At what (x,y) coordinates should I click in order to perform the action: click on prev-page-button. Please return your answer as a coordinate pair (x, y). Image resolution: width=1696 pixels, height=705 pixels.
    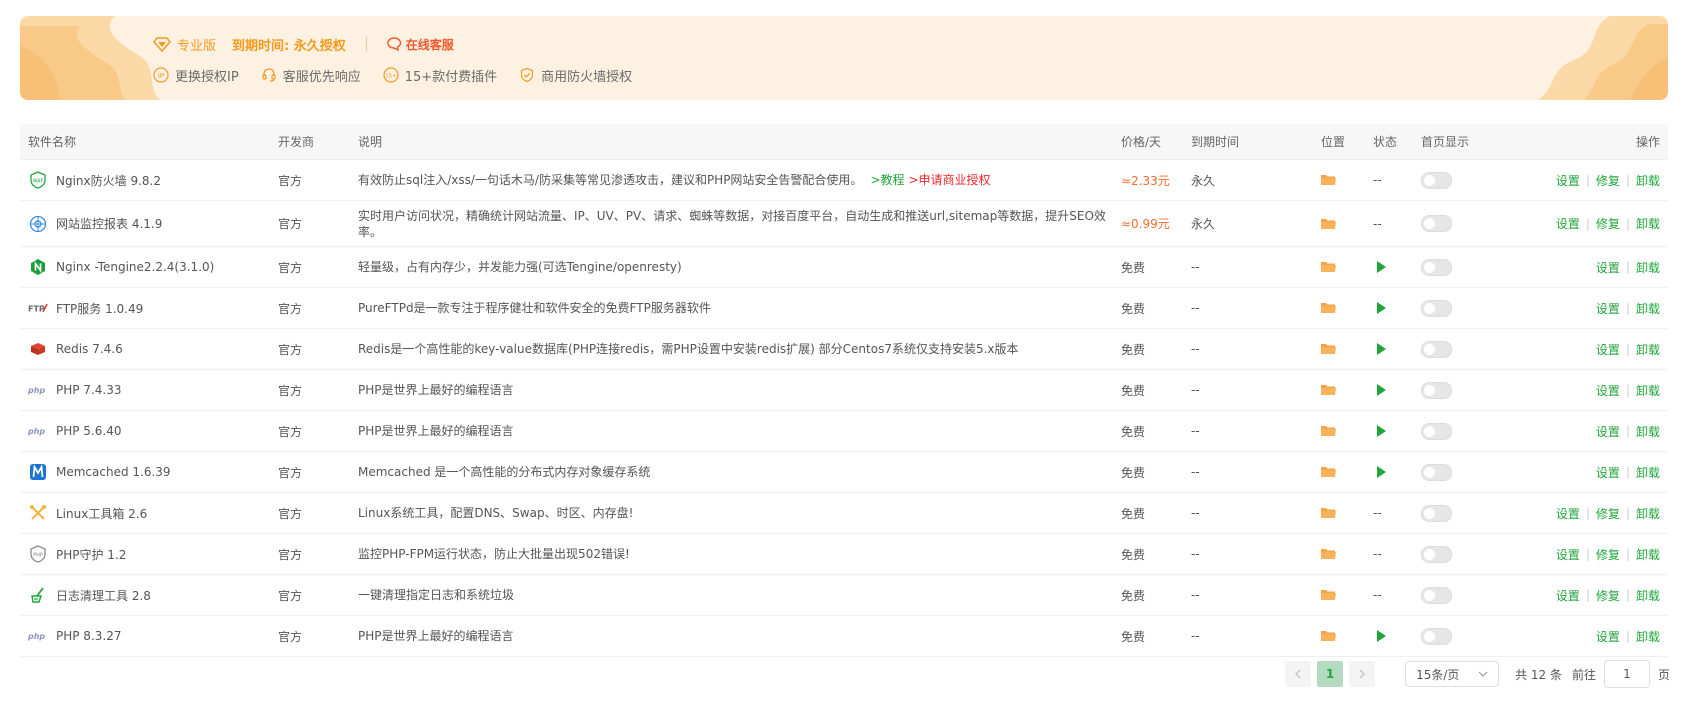
    Looking at the image, I should click on (1298, 674).